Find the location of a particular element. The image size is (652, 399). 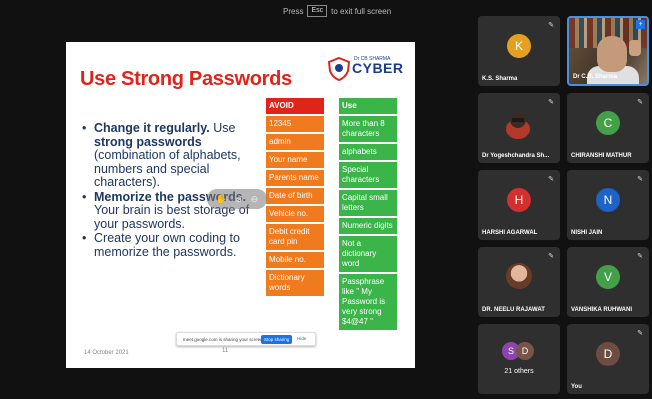

participant-tile: ✎ N NISHI JAIN is located at coordinates (608, 205).